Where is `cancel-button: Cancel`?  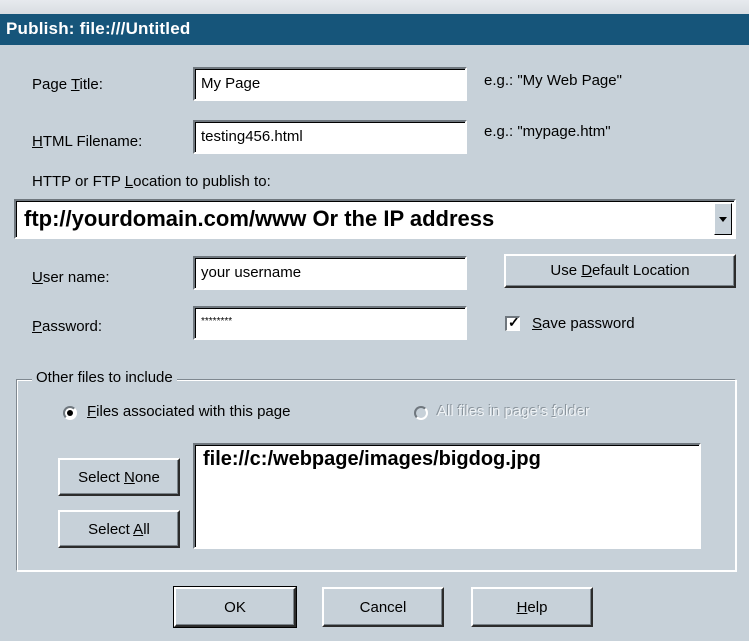
cancel-button: Cancel is located at coordinates (383, 607).